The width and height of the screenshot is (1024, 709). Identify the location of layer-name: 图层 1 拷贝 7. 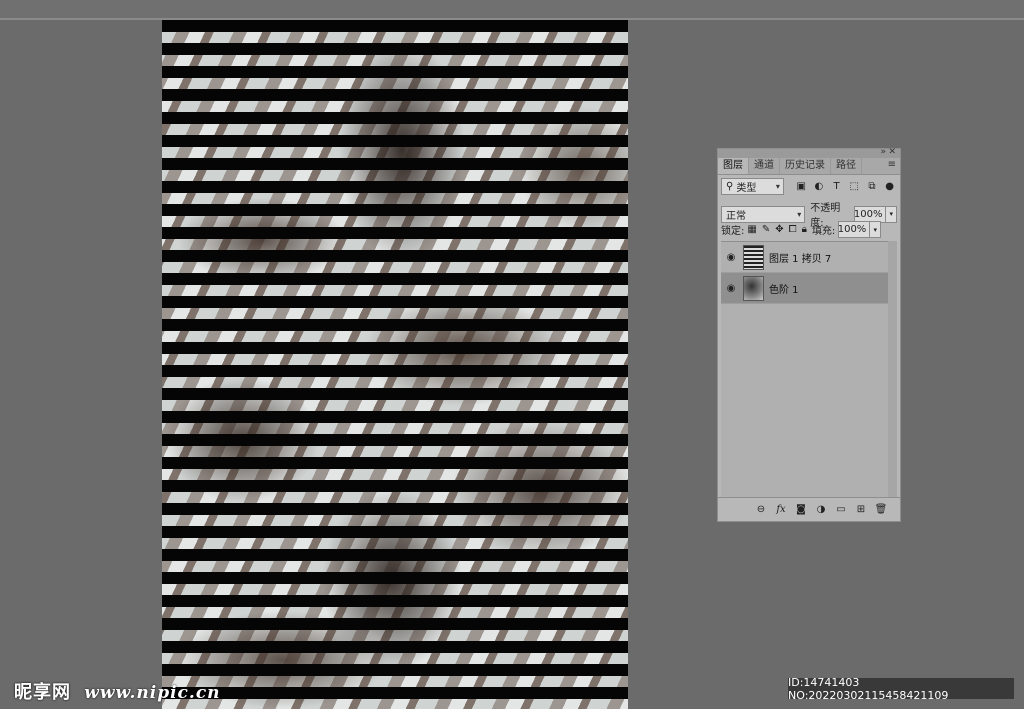
(800, 257).